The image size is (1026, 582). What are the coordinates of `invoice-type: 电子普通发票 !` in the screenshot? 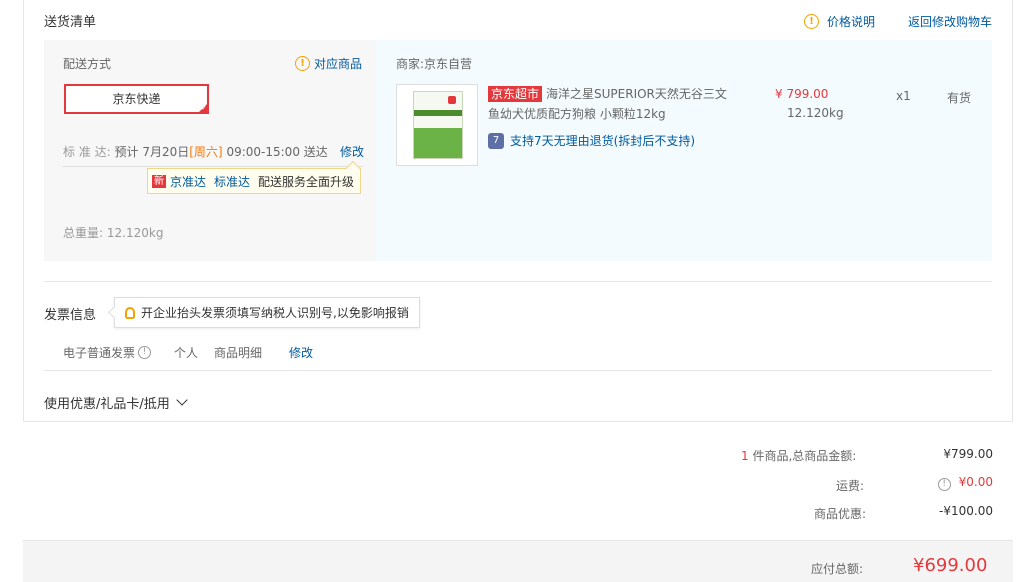 It's located at (107, 352).